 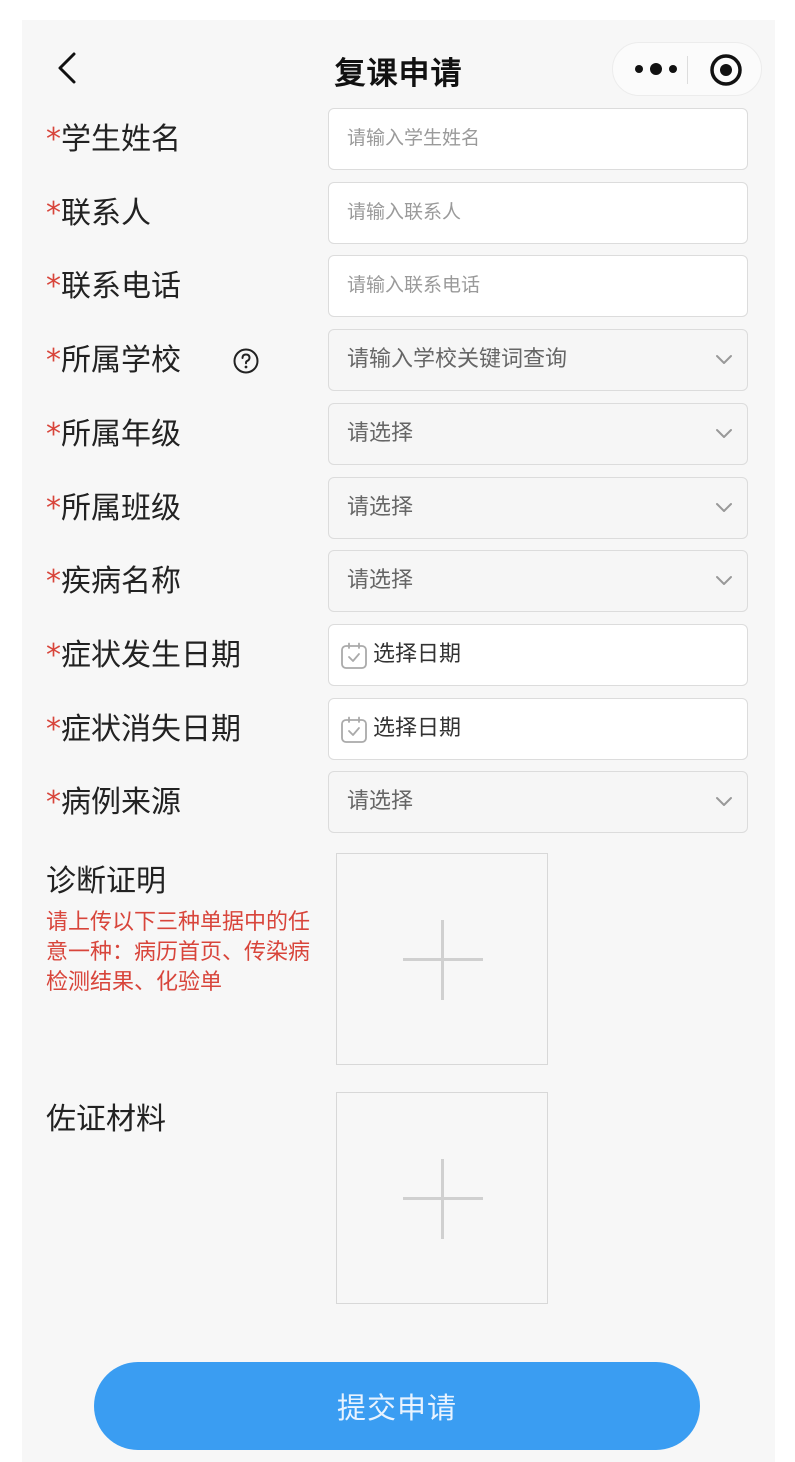 I want to click on student-name-input, so click(x=528, y=138).